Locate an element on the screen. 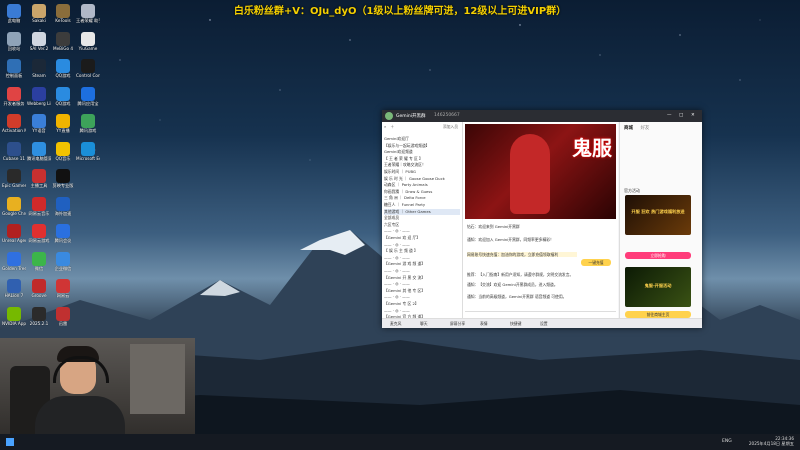 The width and height of the screenshot is (800, 450). desktop-icon-label: NVIDIA App is located at coordinates (14, 323).